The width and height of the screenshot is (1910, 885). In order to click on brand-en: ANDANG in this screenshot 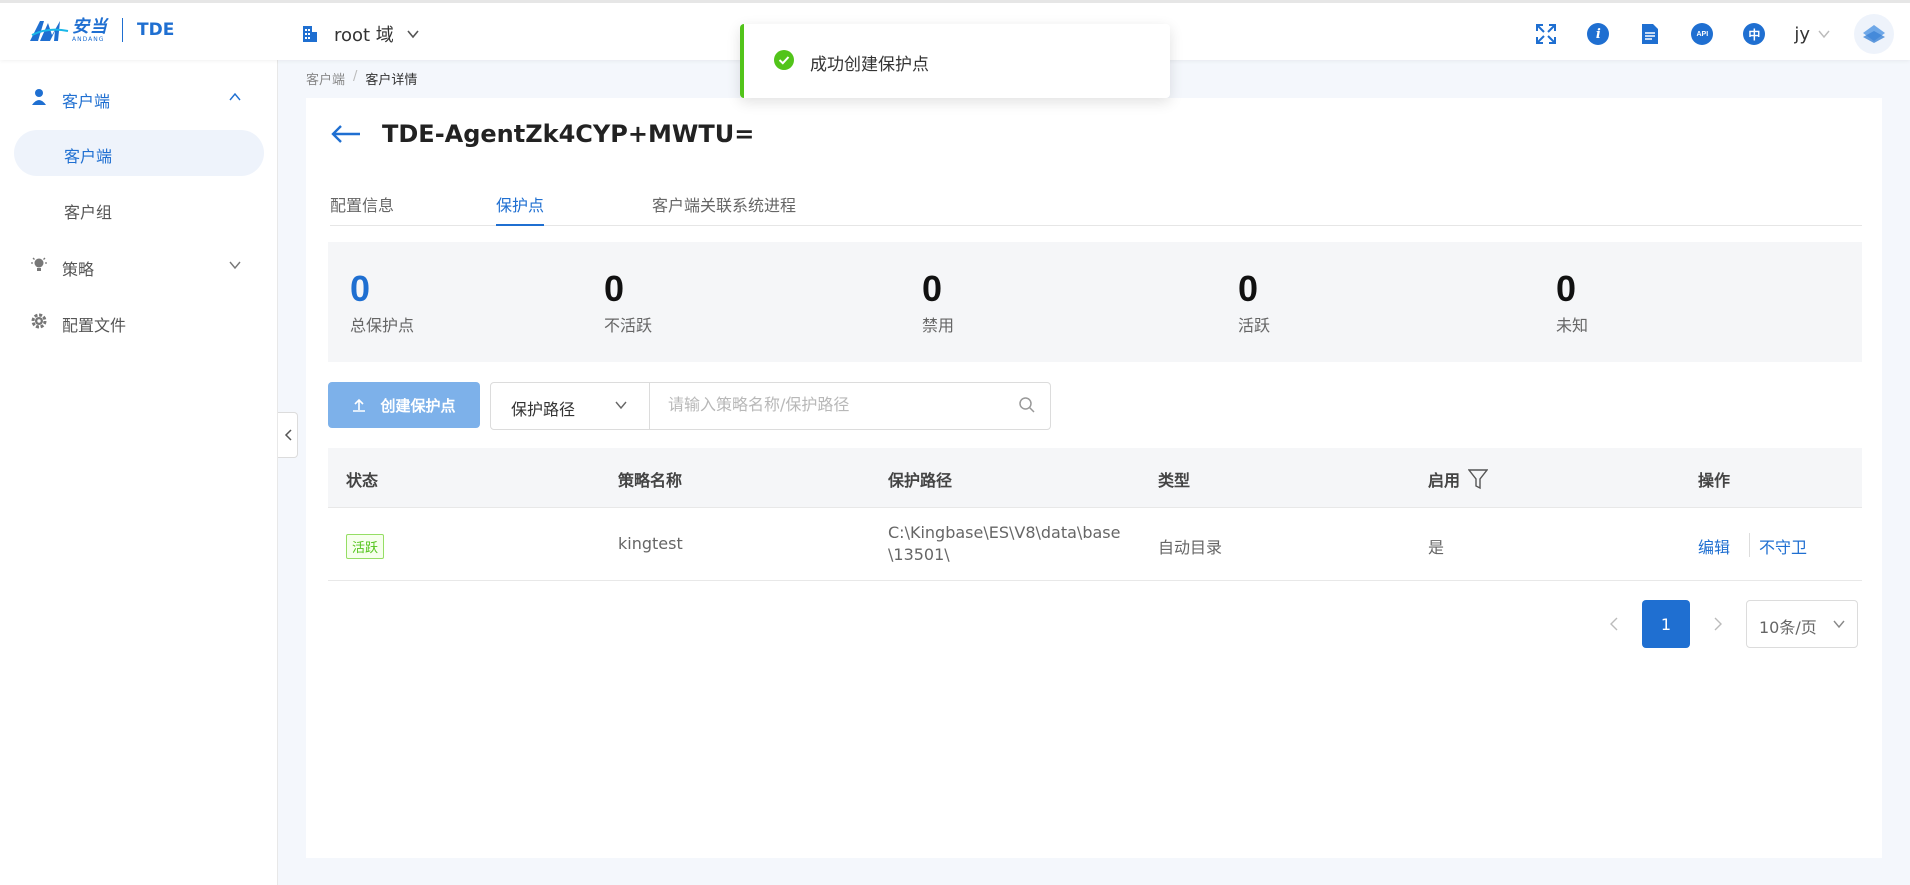, I will do `click(88, 39)`.